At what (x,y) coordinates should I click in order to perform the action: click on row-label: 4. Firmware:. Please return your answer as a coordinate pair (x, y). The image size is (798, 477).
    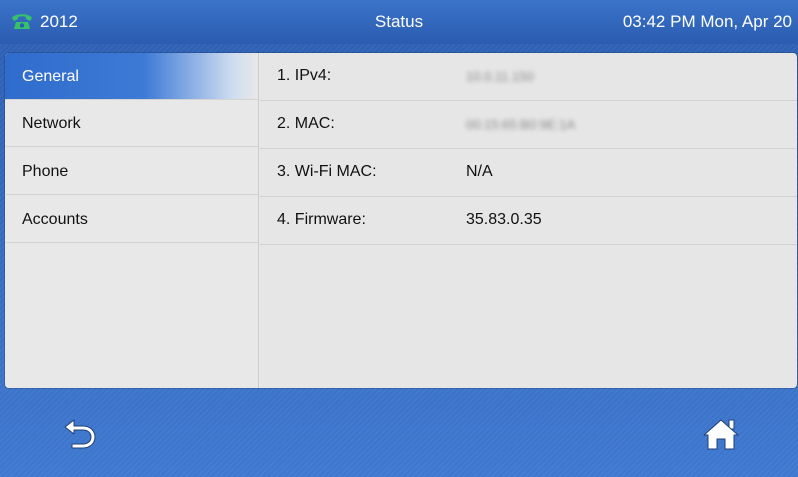
    Looking at the image, I should click on (321, 219).